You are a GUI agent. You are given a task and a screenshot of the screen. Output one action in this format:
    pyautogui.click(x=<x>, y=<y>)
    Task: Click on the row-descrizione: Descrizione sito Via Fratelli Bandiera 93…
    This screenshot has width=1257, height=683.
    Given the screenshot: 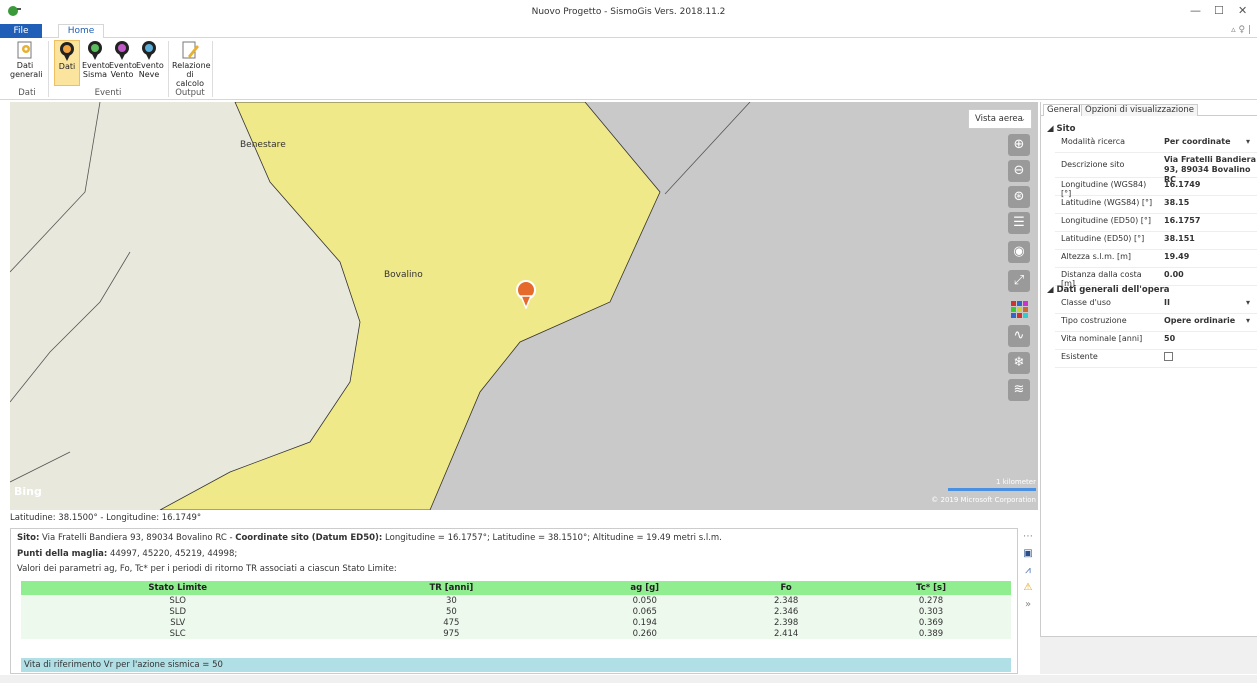 What is the action you would take?
    pyautogui.click(x=1156, y=168)
    